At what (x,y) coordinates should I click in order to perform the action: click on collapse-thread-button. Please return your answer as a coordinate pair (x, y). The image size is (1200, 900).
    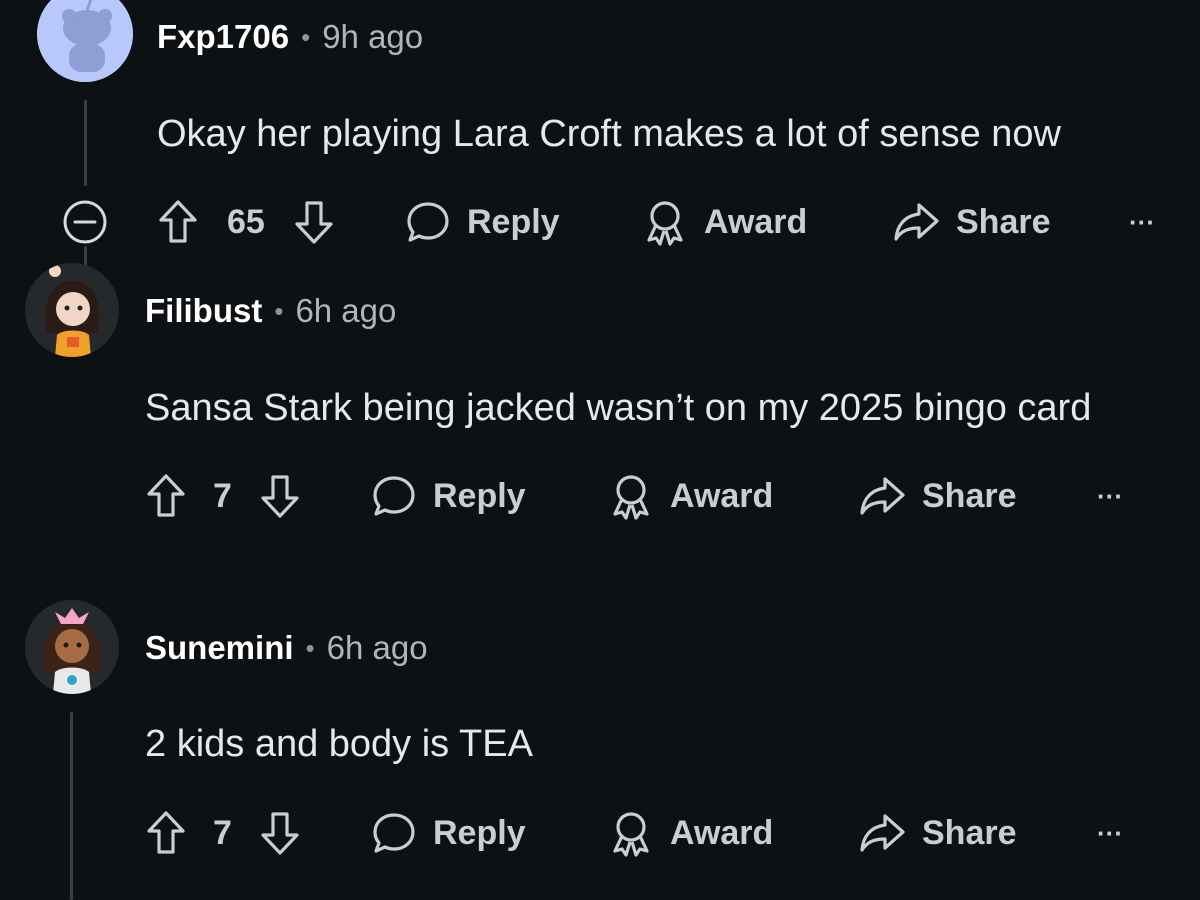
    Looking at the image, I should click on (85, 224).